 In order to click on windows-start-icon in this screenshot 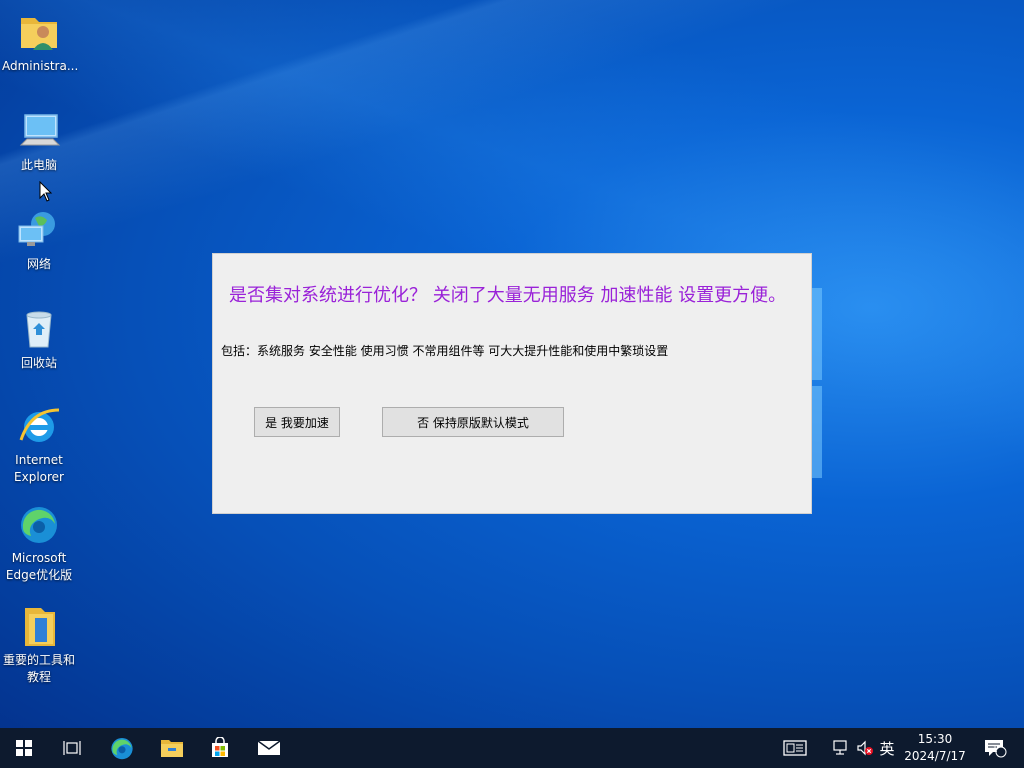, I will do `click(24, 748)`.